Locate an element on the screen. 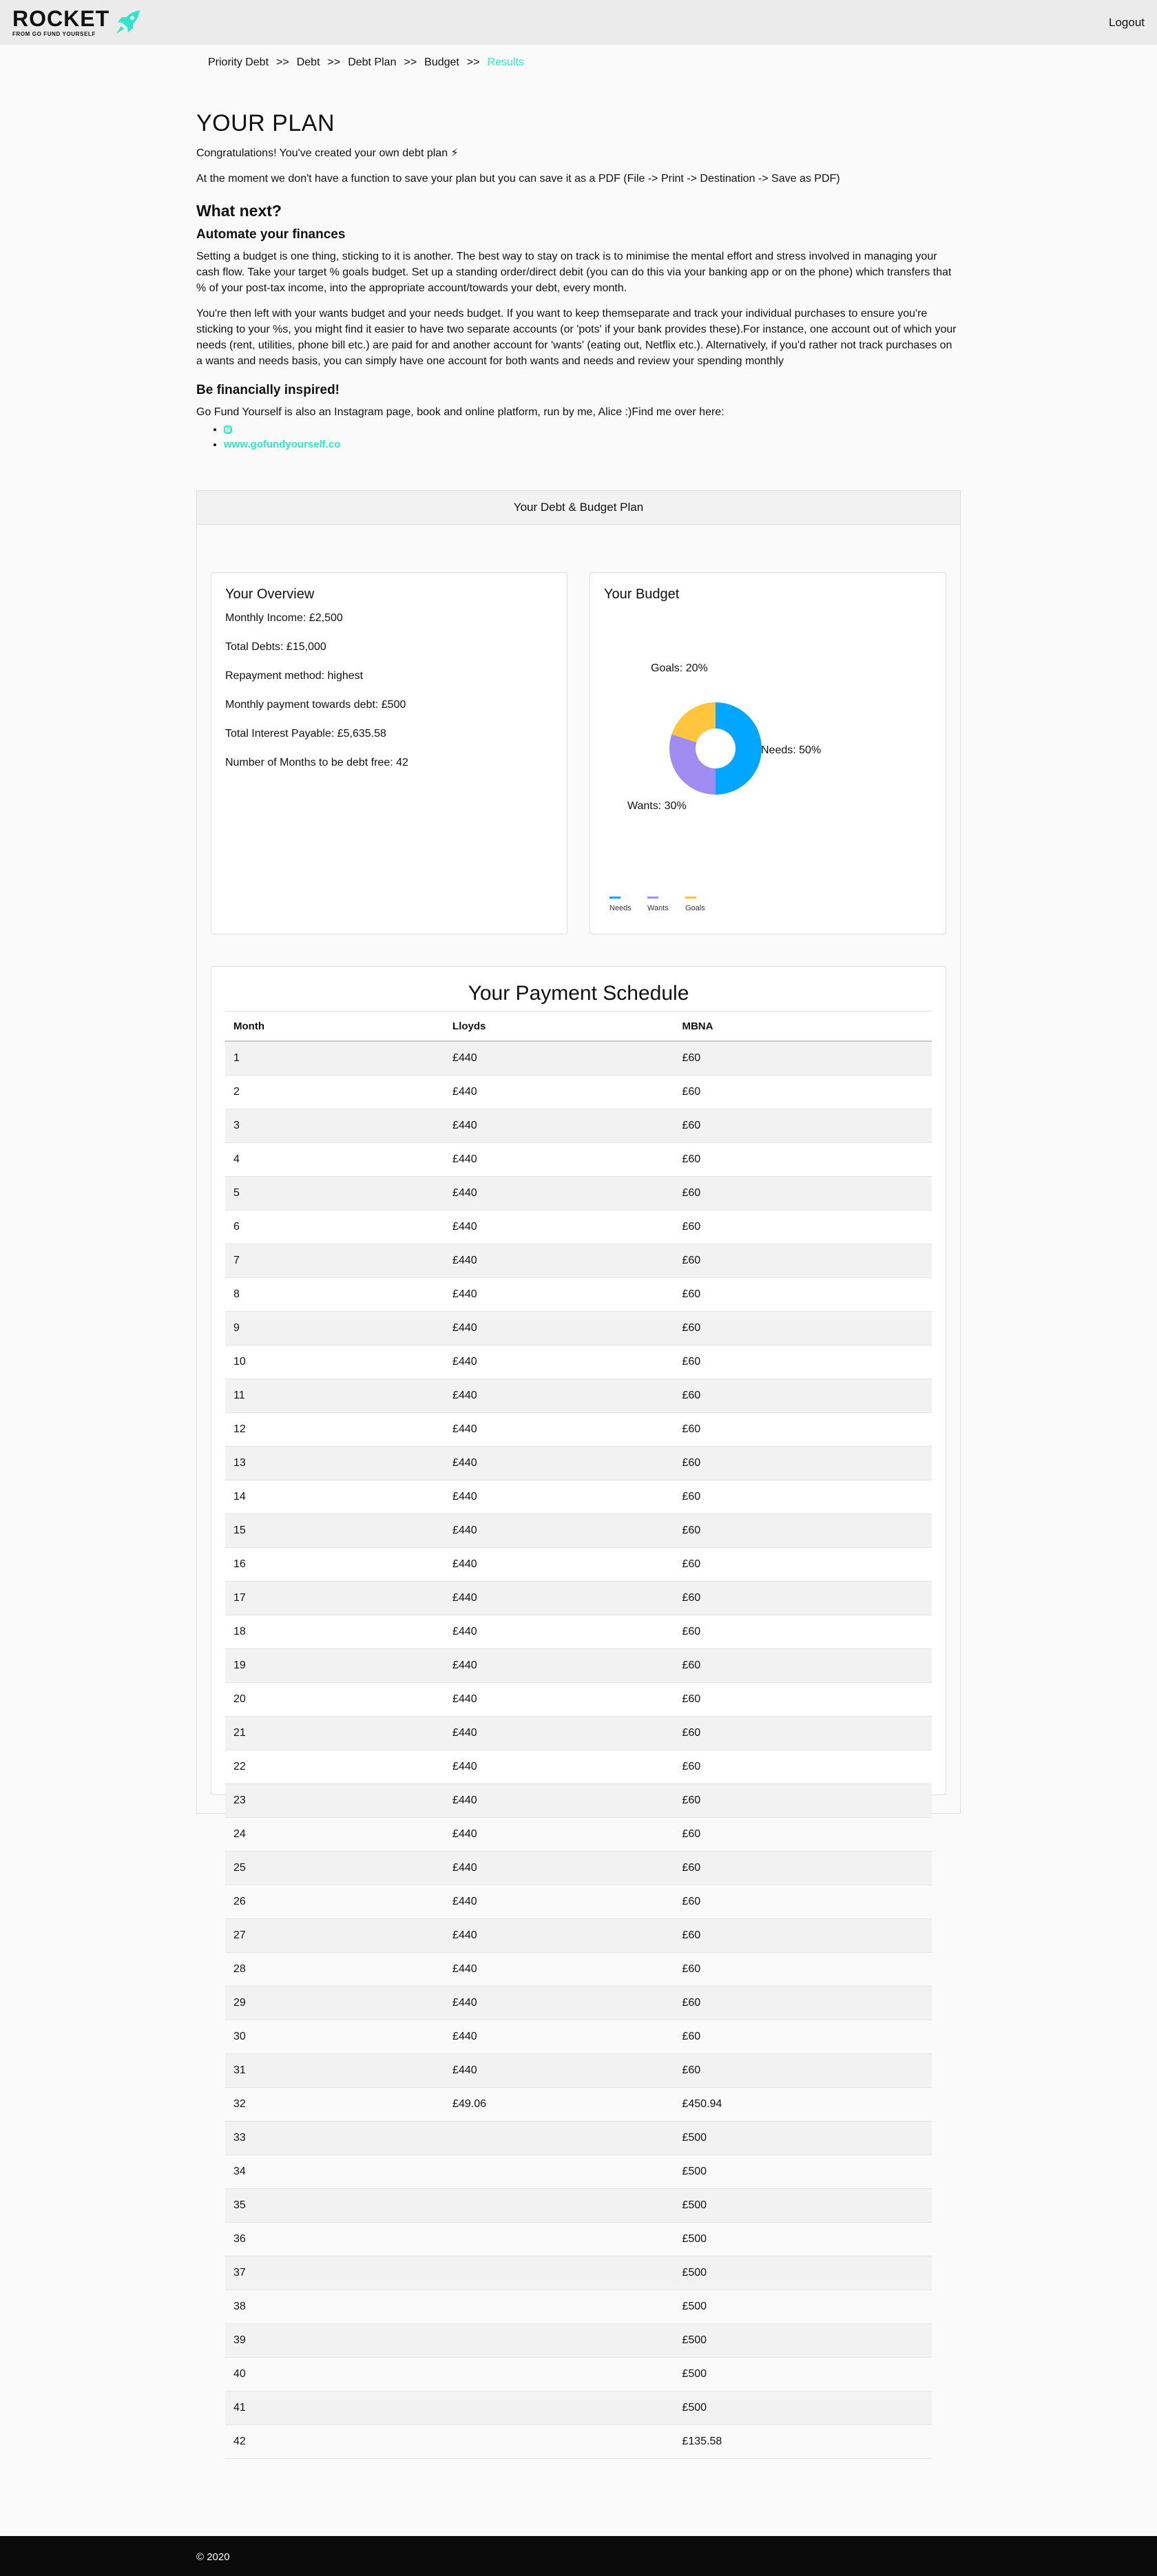  legend-item-needs: Needs is located at coordinates (628, 904).